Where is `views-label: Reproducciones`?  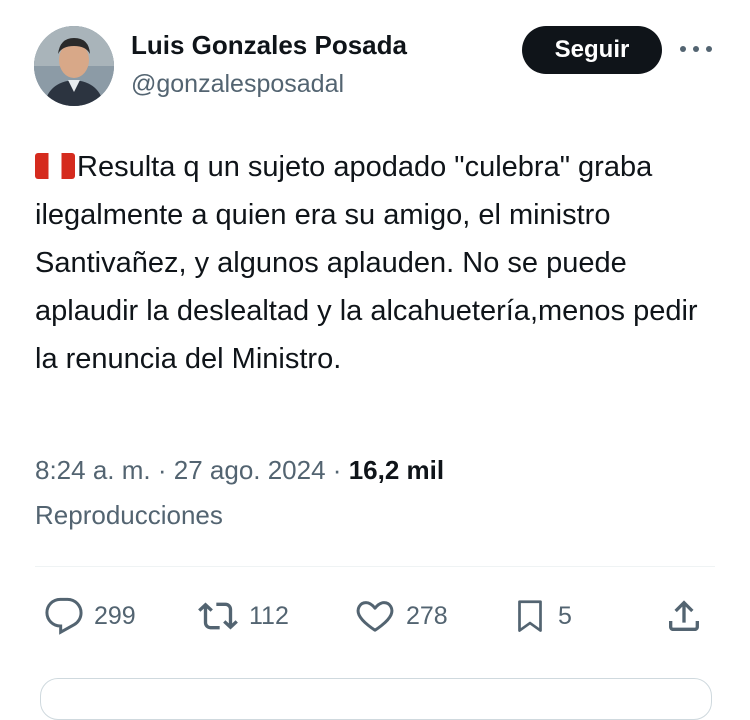 views-label: Reproducciones is located at coordinates (129, 515).